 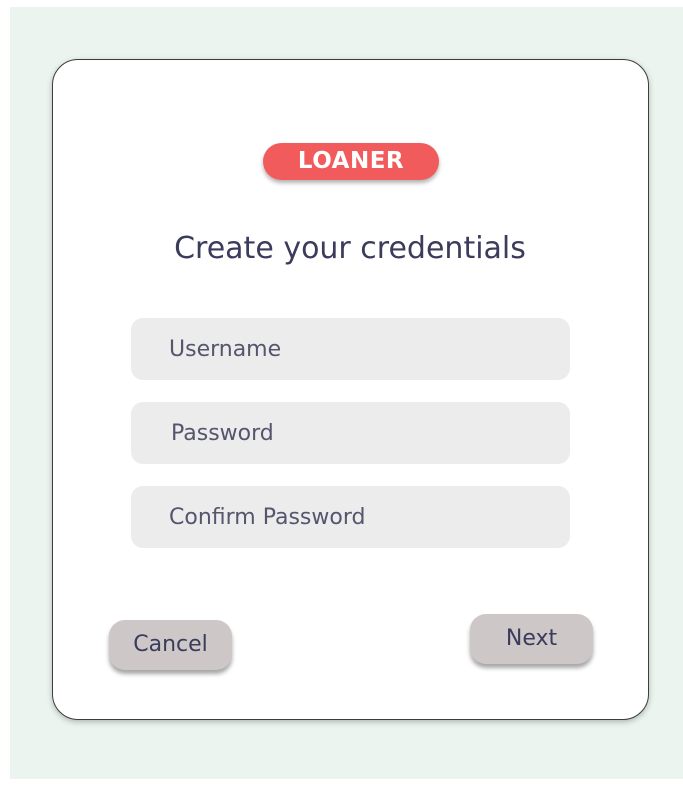 I want to click on page-title: Create your credentials, so click(x=350, y=248).